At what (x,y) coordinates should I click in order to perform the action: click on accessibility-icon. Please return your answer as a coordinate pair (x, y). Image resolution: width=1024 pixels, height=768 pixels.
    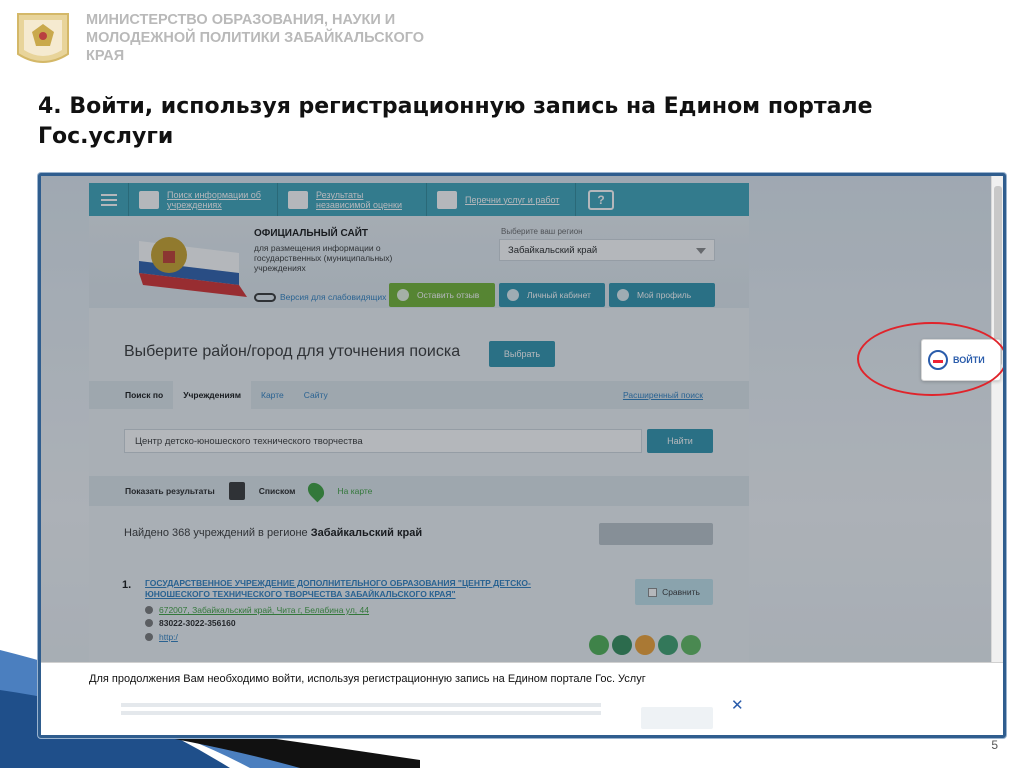
    Looking at the image, I should click on (645, 645).